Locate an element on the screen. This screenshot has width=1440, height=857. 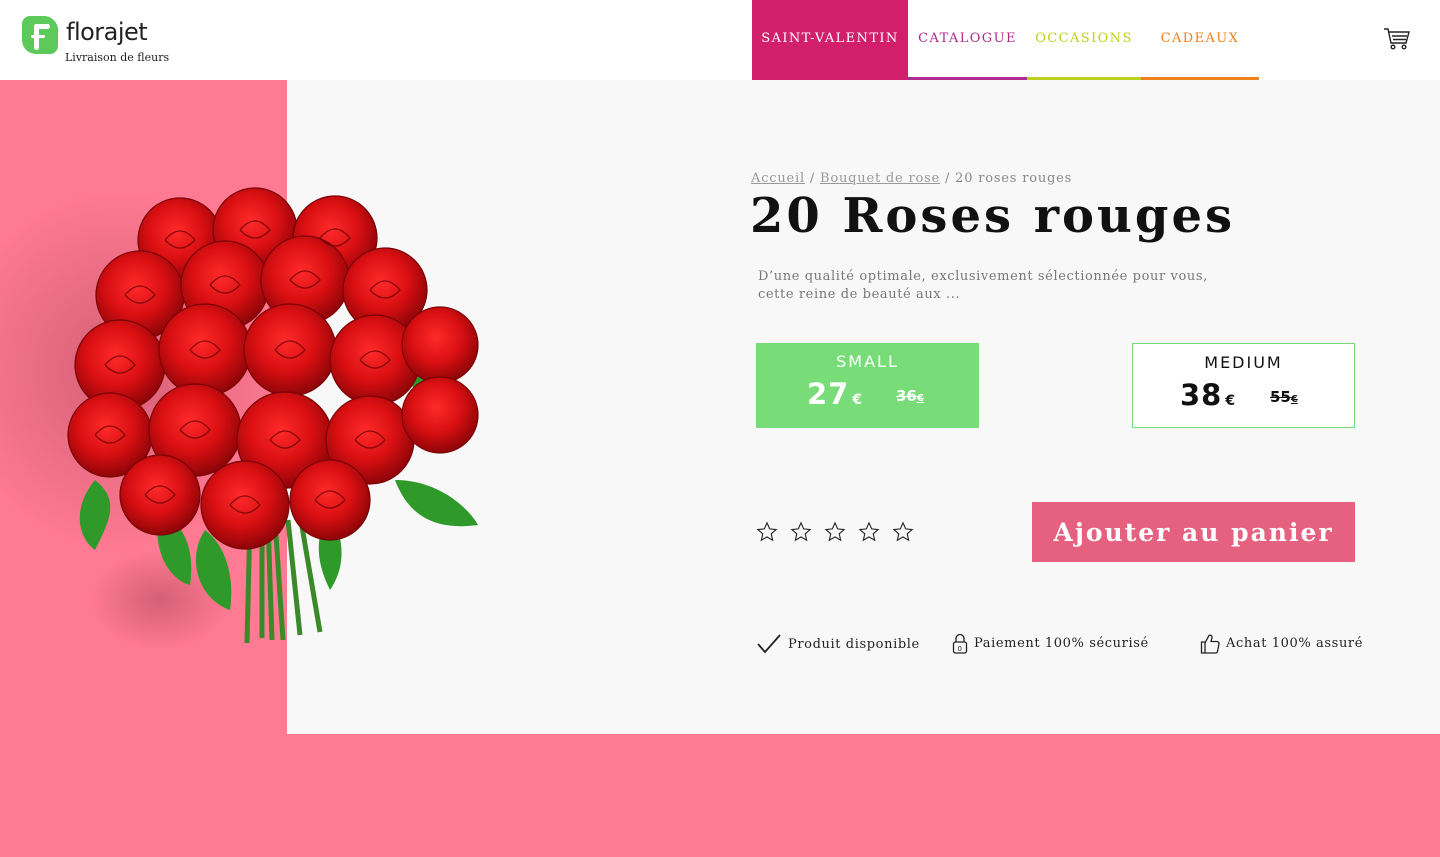
logo-tagline: Livraison de fleurs is located at coordinates (117, 57).